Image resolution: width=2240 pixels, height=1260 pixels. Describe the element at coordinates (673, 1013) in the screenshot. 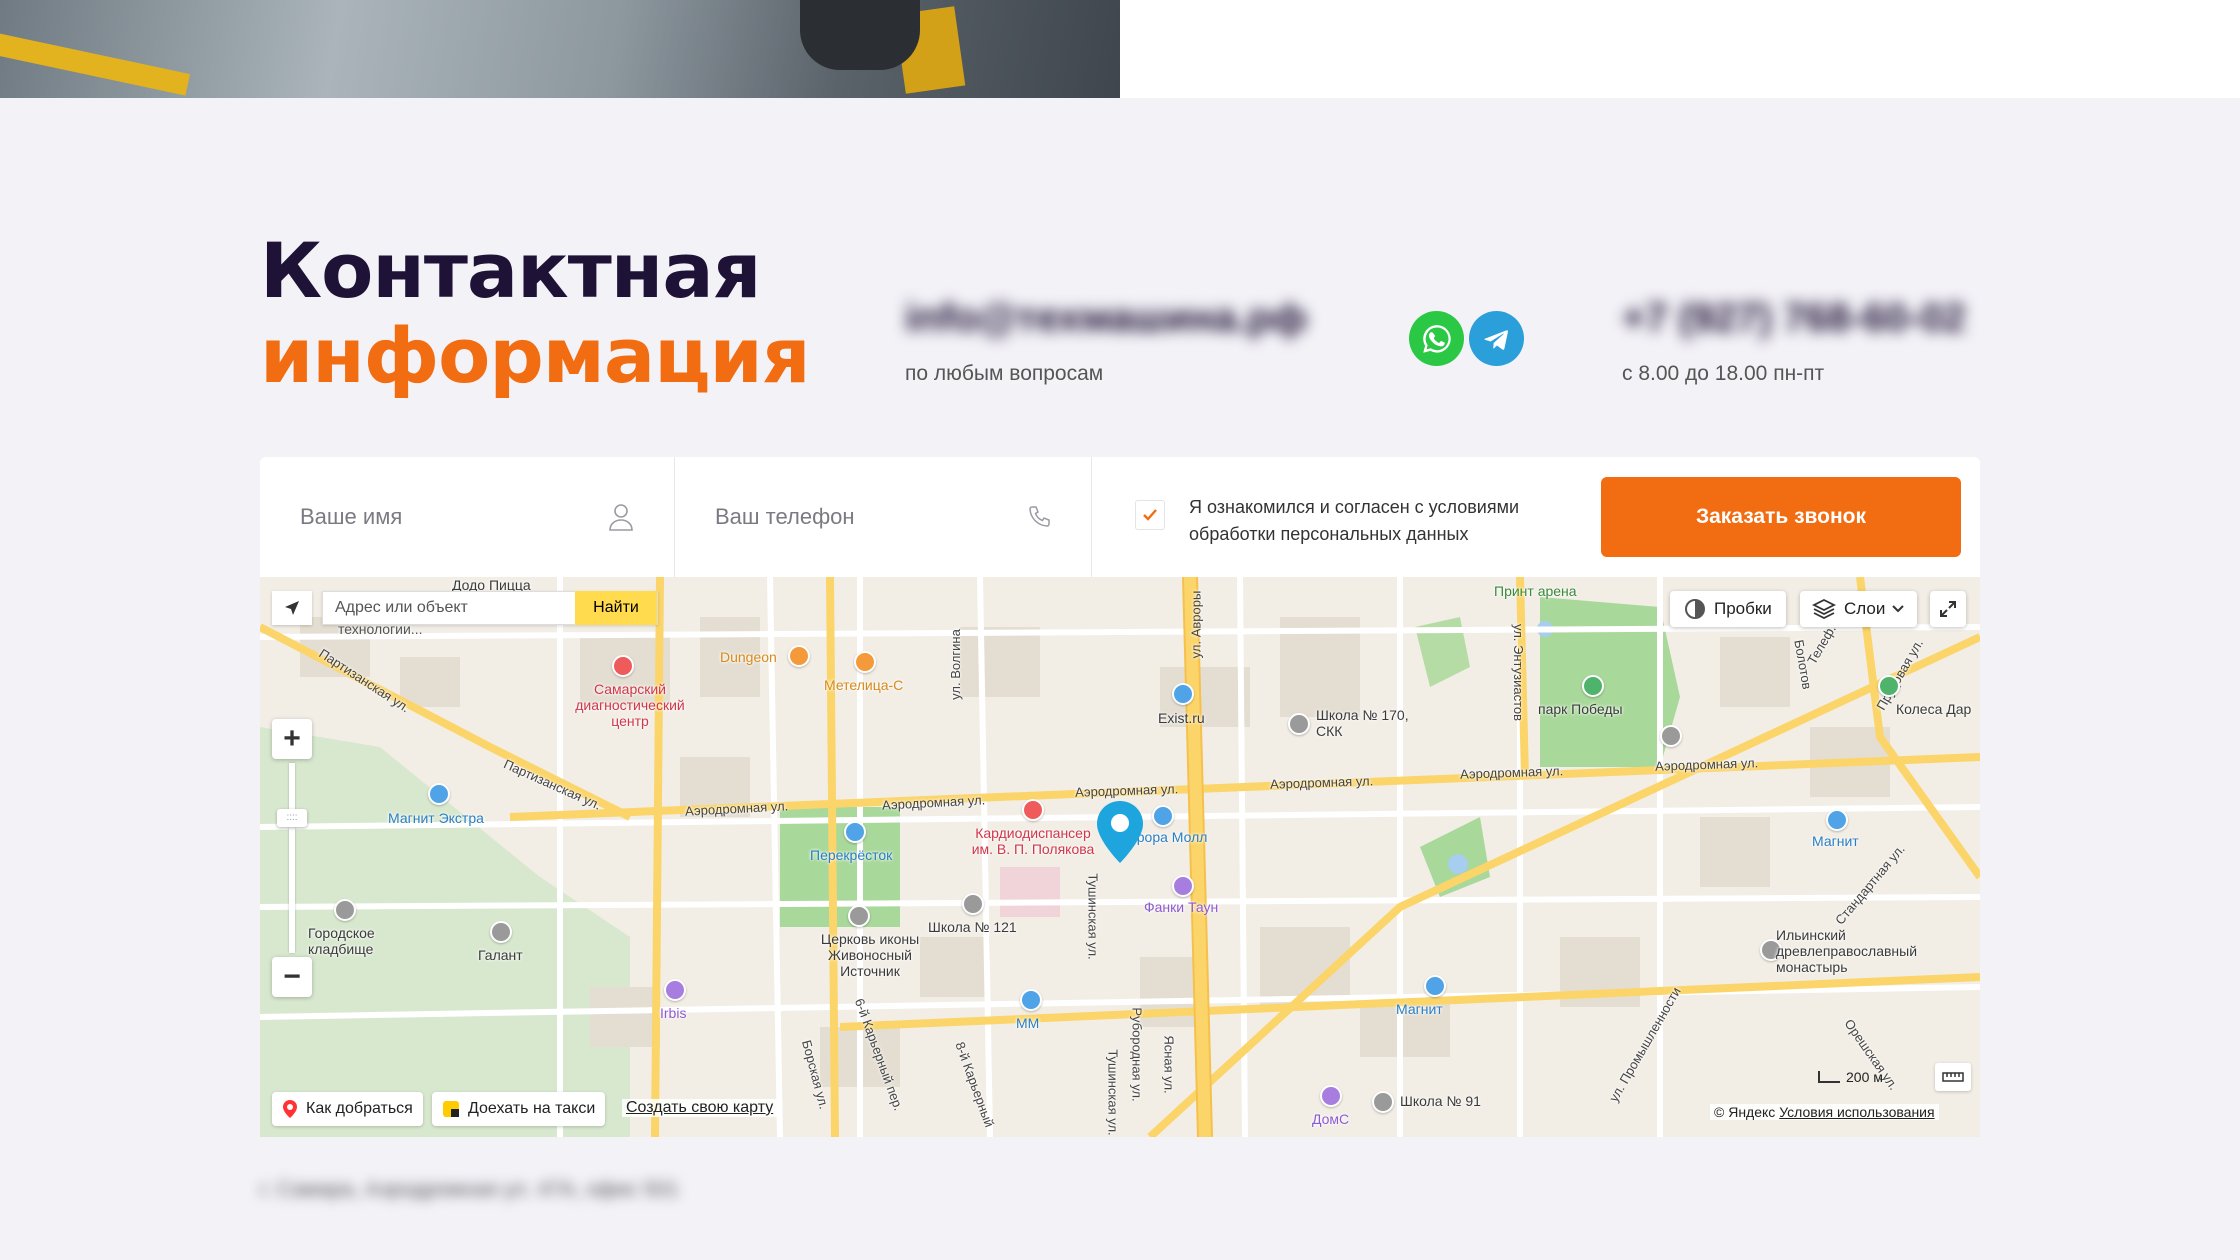

I see `place-label: Irbis` at that location.